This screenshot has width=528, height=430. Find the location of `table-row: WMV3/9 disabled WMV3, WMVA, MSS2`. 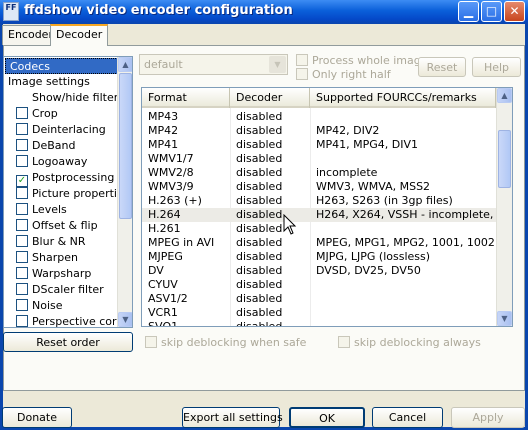

table-row: WMV3/9 disabled WMV3, WMVA, MSS2 is located at coordinates (319, 187).